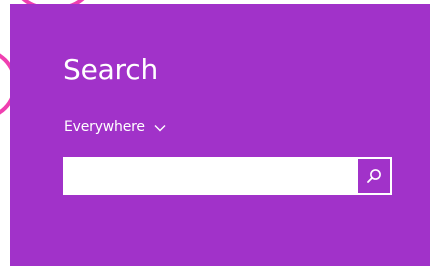  Describe the element at coordinates (110, 69) in the screenshot. I see `search-pane-title: Search` at that location.